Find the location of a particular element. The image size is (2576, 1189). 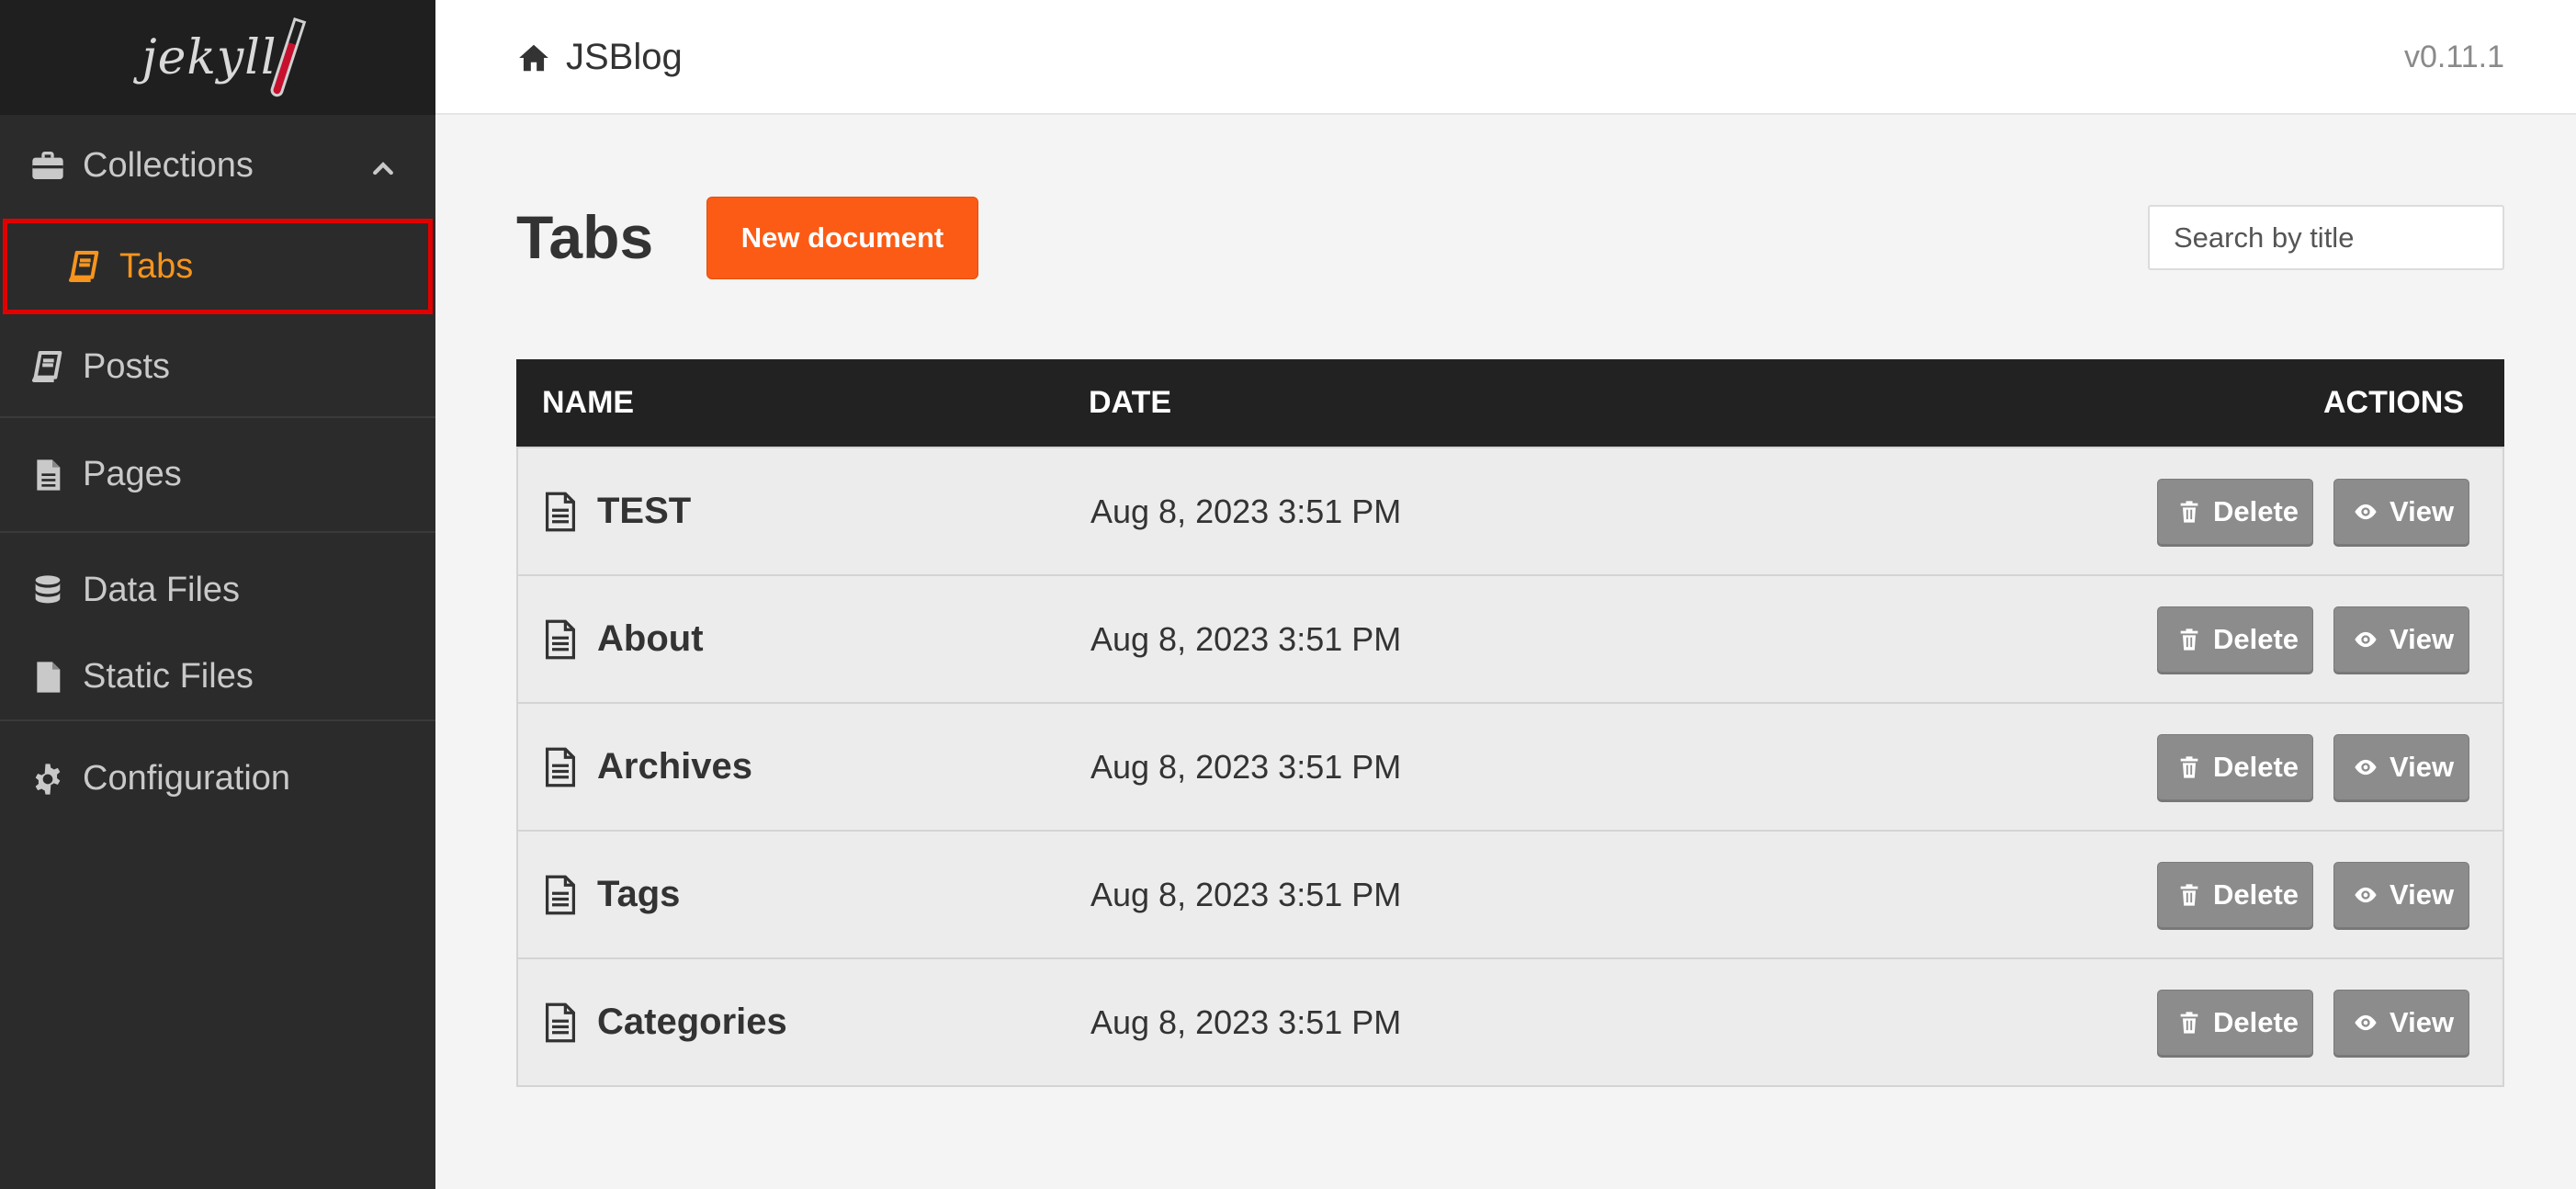

column-header-actions: ACTIONS is located at coordinates (2393, 403).